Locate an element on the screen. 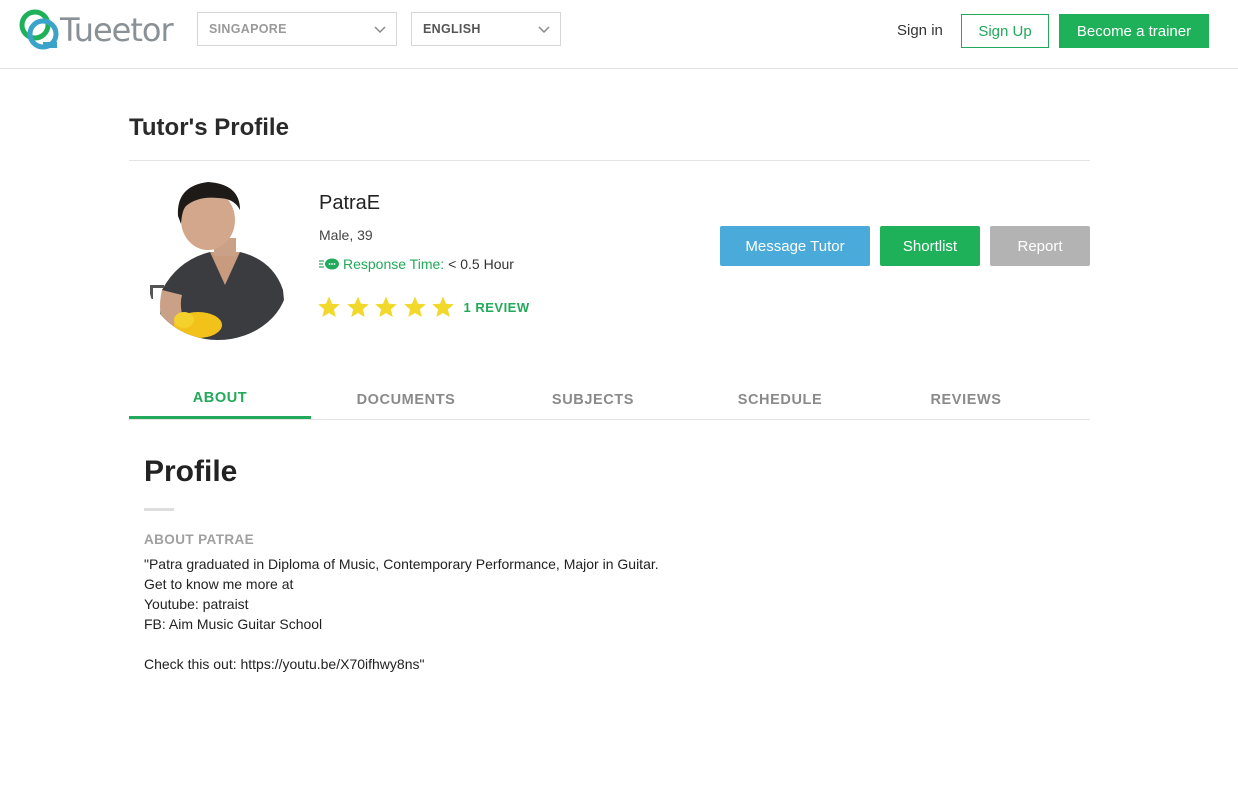 This screenshot has width=1238, height=799. tab-about: ABOUT is located at coordinates (220, 399).